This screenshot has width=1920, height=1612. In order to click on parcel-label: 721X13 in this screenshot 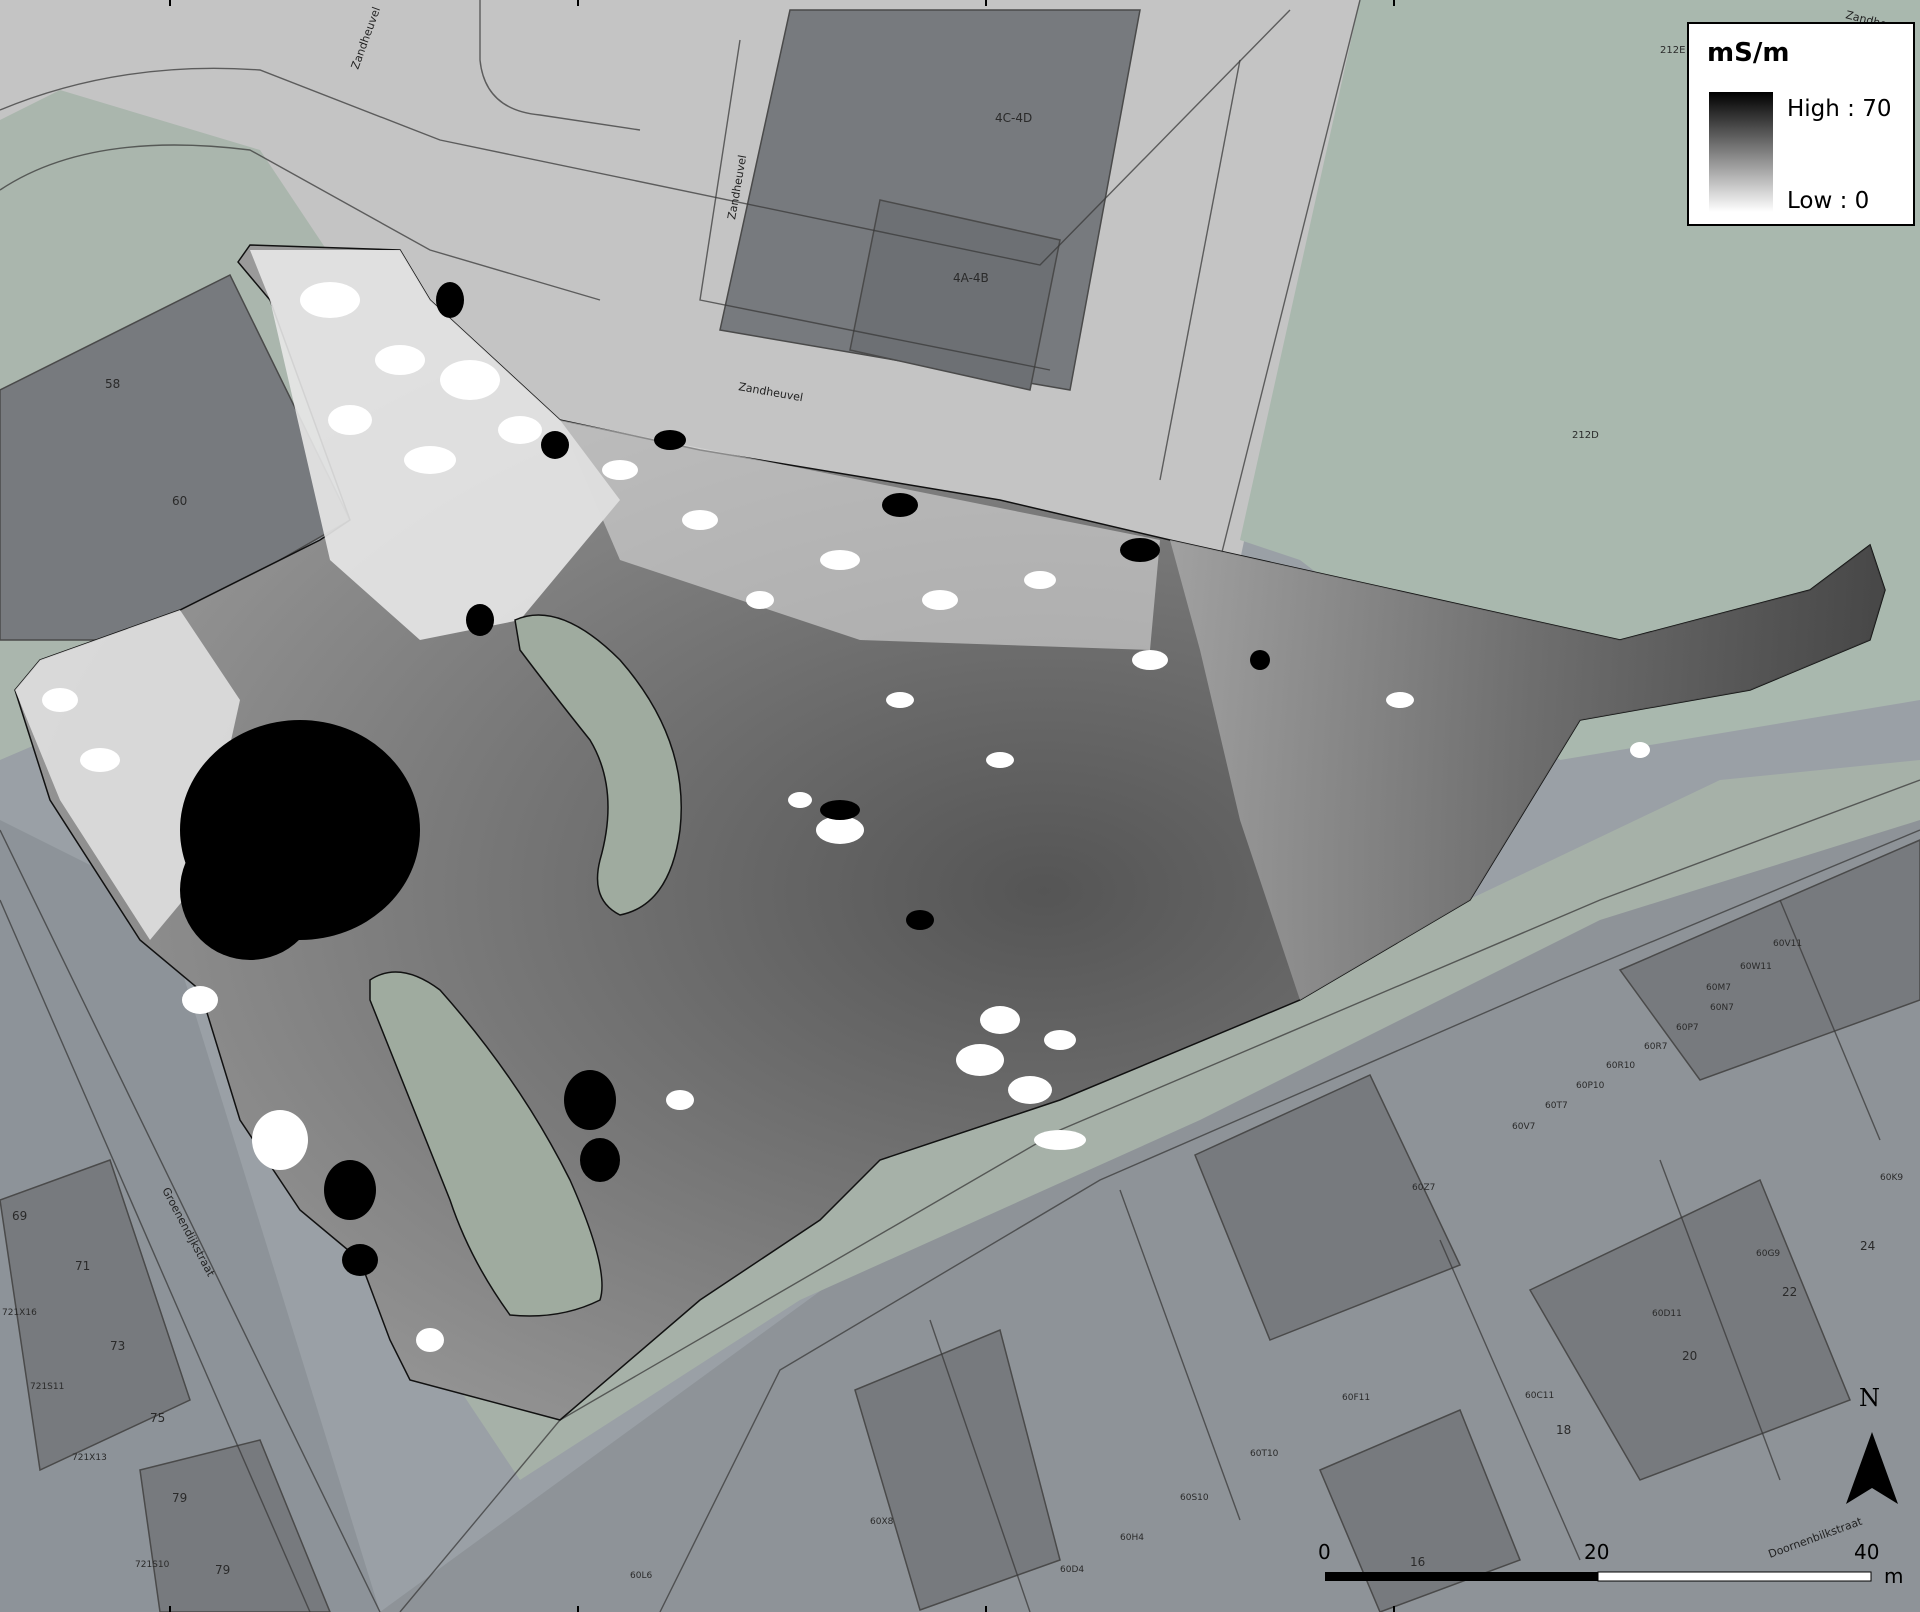, I will do `click(89, 1458)`.